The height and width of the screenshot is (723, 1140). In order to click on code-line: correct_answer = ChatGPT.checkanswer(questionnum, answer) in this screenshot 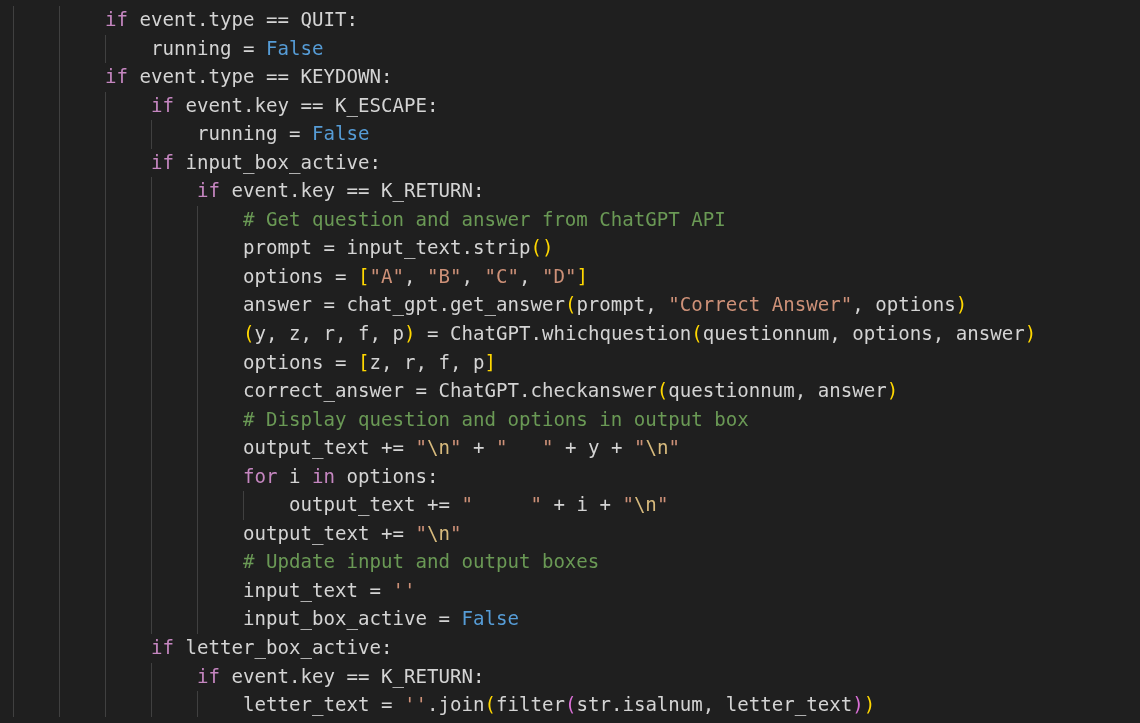, I will do `click(571, 391)`.